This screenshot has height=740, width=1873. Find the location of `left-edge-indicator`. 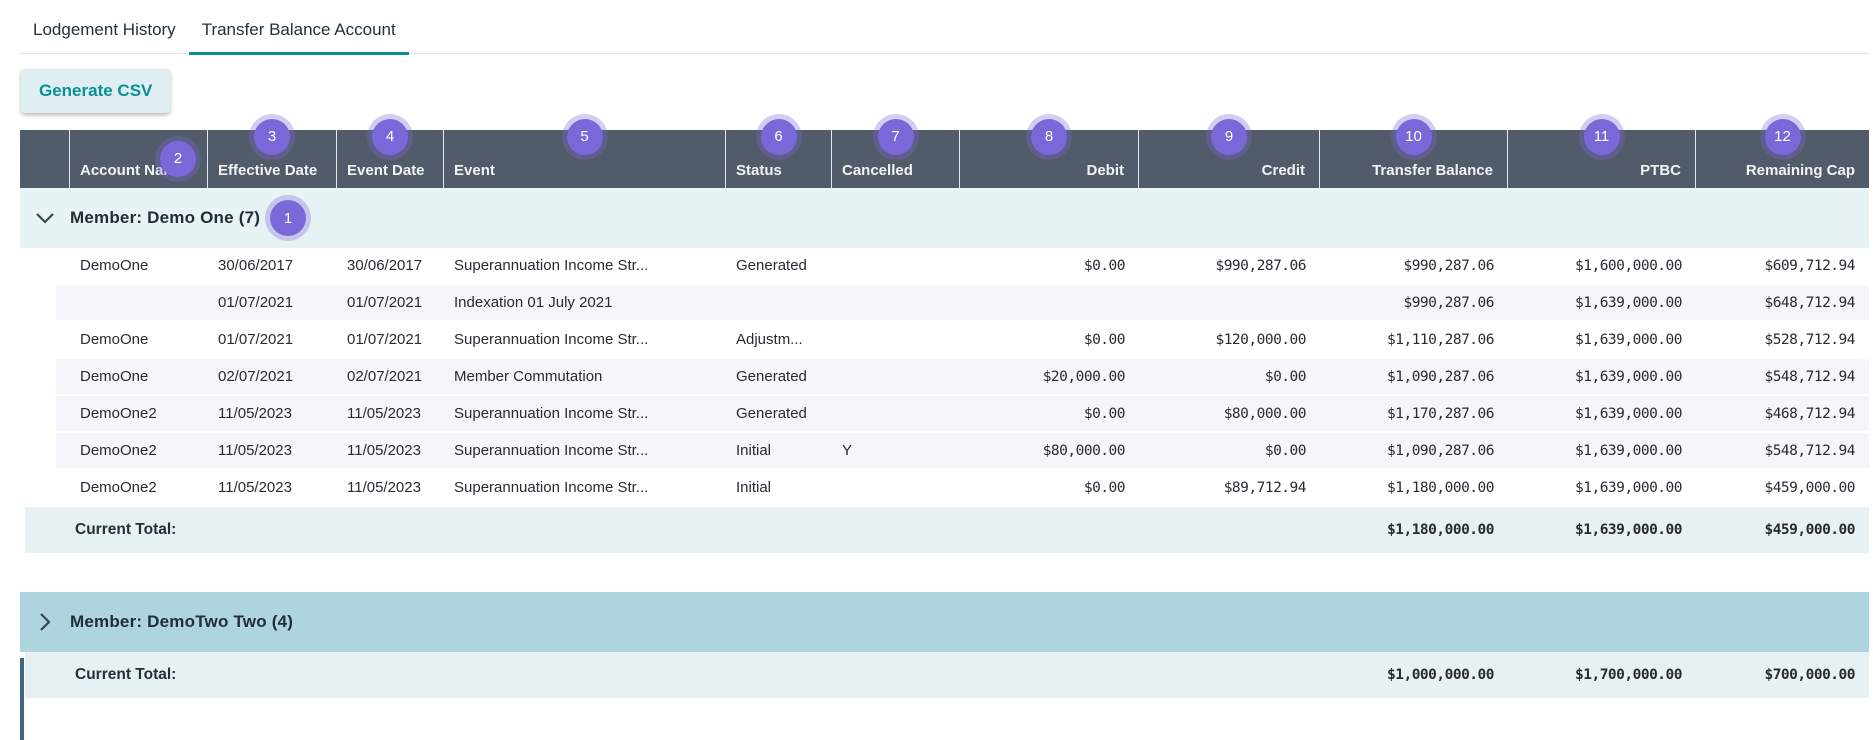

left-edge-indicator is located at coordinates (22, 699).